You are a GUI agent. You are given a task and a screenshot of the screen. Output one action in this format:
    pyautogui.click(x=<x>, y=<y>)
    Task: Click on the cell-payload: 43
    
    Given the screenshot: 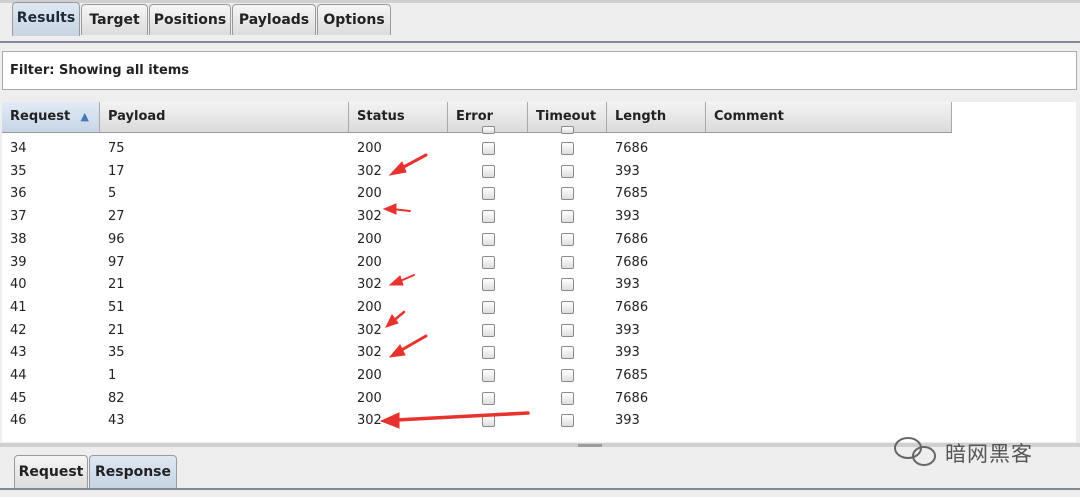 What is the action you would take?
    pyautogui.click(x=116, y=421)
    